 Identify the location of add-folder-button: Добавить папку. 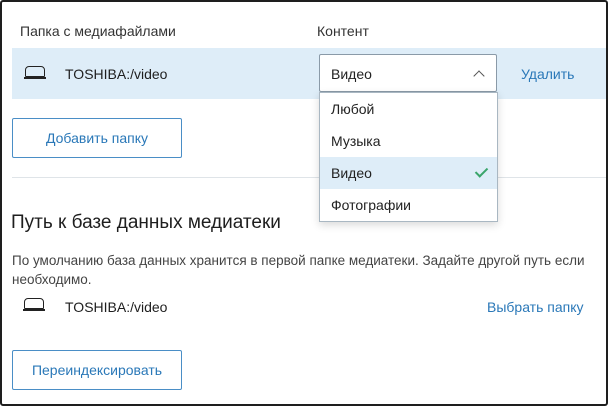
(97, 138).